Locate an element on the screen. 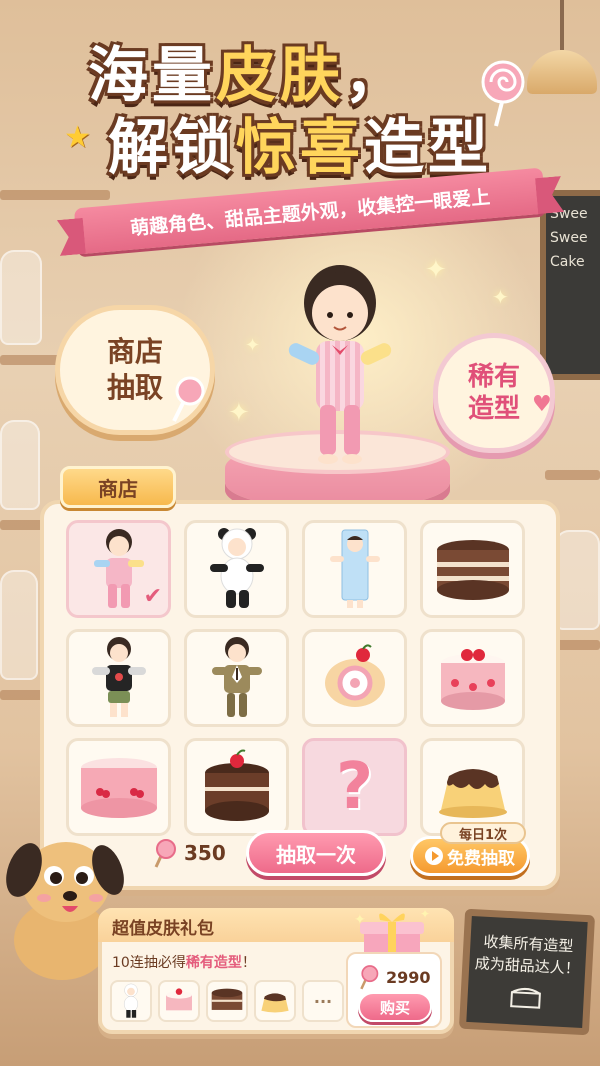 The height and width of the screenshot is (1066, 600). skin-item-suit is located at coordinates (236, 678).